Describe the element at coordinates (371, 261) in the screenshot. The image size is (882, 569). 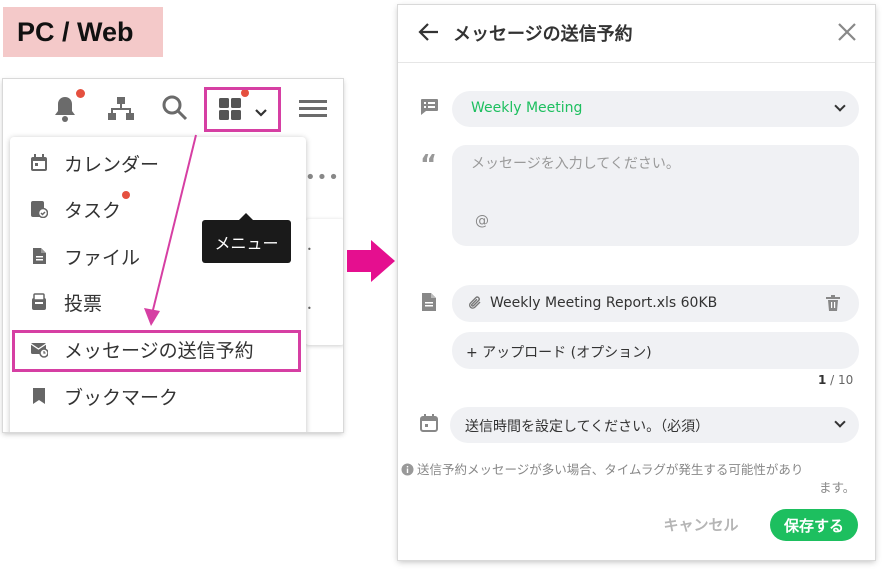
I see `transition-arrow-icon` at that location.